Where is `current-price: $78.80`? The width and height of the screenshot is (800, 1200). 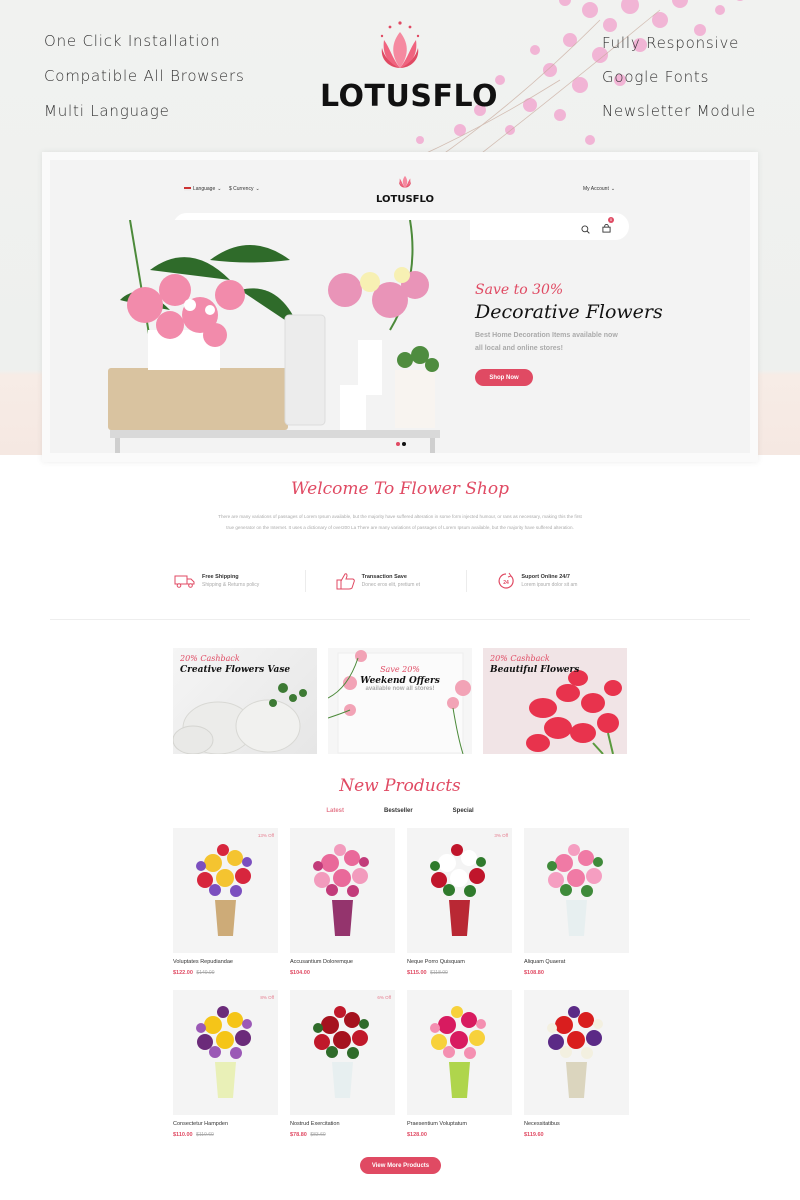
current-price: $78.80 is located at coordinates (298, 1135).